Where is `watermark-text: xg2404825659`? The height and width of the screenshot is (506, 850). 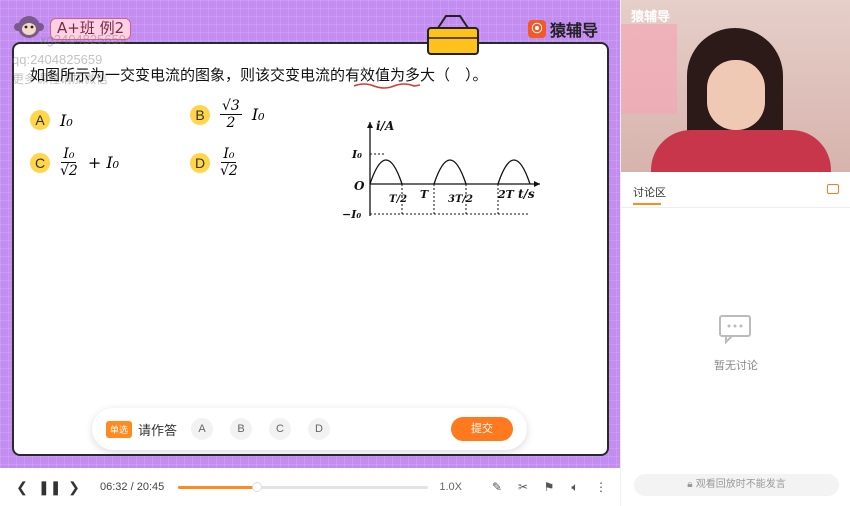
watermark-text: xg2404825659 is located at coordinates (83, 39).